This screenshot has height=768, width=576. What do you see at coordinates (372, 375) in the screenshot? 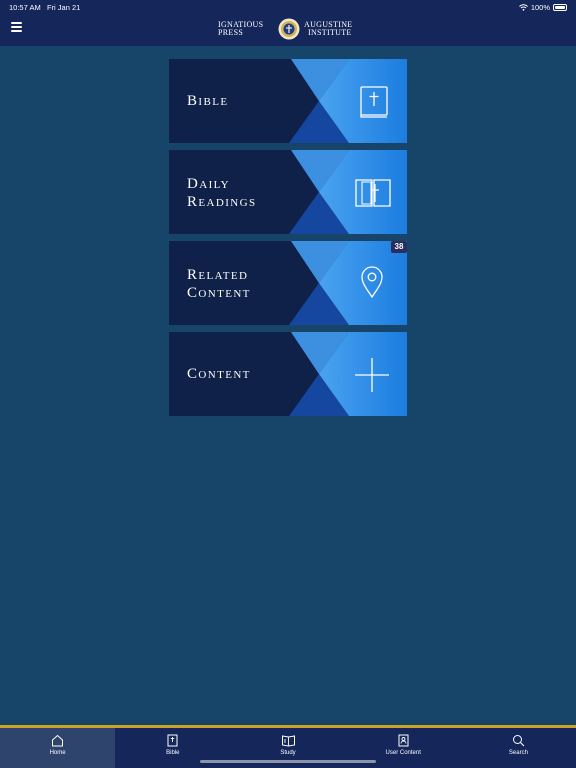
I see `plus-icon` at bounding box center [372, 375].